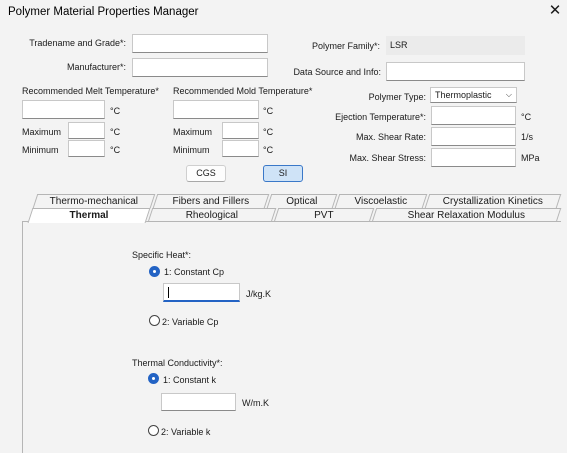  Describe the element at coordinates (154, 271) in the screenshot. I see `constant-cp-radio` at that location.